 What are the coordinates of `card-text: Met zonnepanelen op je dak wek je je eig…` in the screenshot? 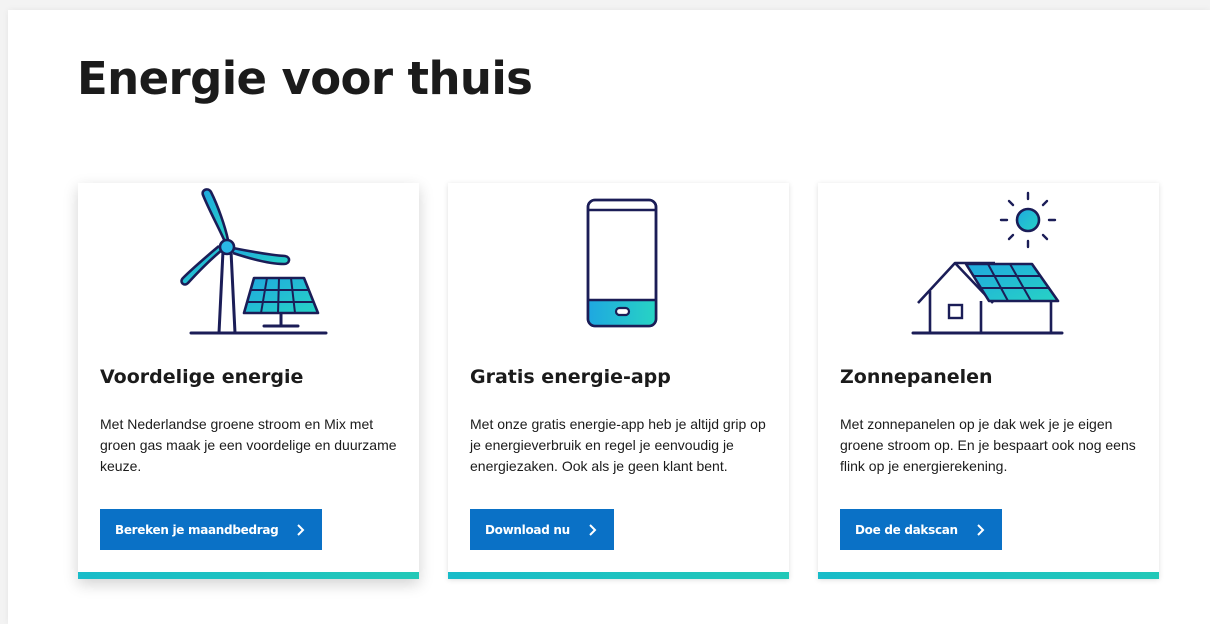 It's located at (988, 445).